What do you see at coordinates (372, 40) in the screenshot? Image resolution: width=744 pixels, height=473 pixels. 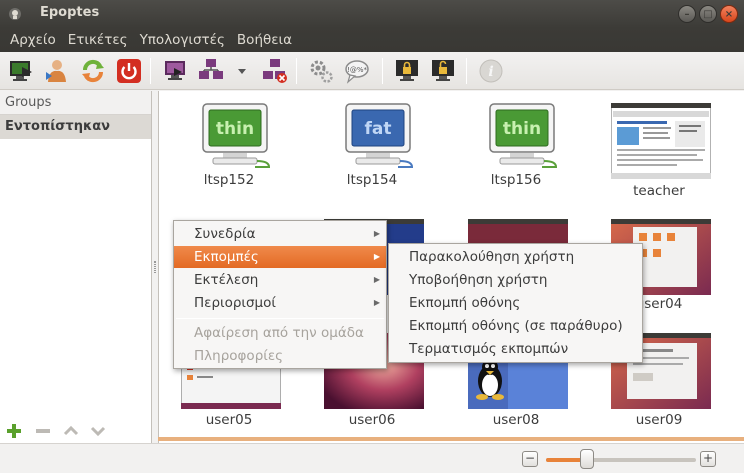 I see `menu-bar: Αρχείο Ετικέτες Υπολογιστές Βοήθεια` at bounding box center [372, 40].